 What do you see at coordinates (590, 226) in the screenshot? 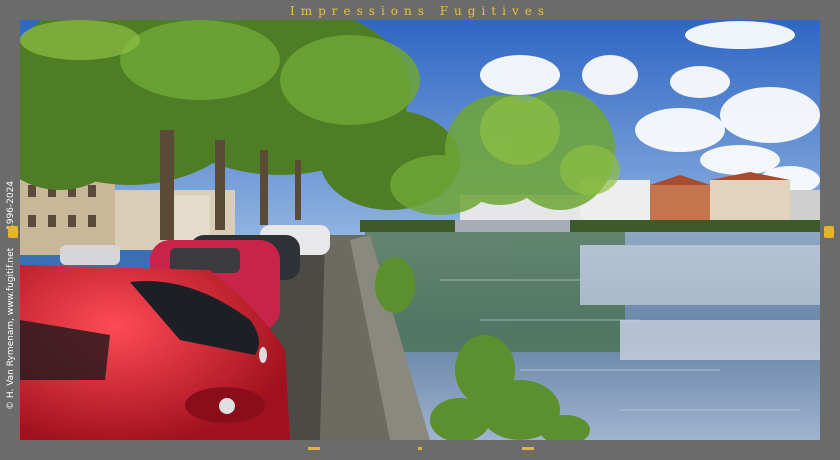
I see `far-bank` at bounding box center [590, 226].